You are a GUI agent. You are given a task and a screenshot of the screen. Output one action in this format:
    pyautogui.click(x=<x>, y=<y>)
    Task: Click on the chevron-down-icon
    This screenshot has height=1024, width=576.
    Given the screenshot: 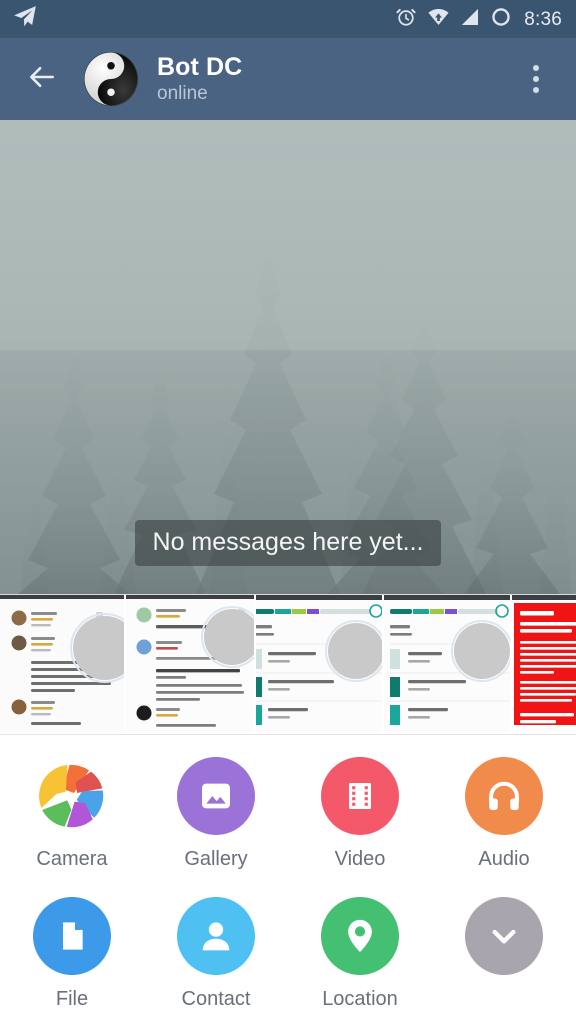 What is the action you would take?
    pyautogui.click(x=504, y=936)
    